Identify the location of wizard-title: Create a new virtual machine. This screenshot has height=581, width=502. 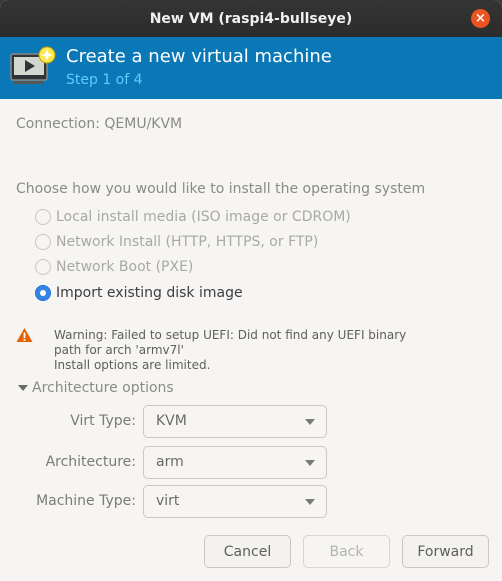
(199, 56).